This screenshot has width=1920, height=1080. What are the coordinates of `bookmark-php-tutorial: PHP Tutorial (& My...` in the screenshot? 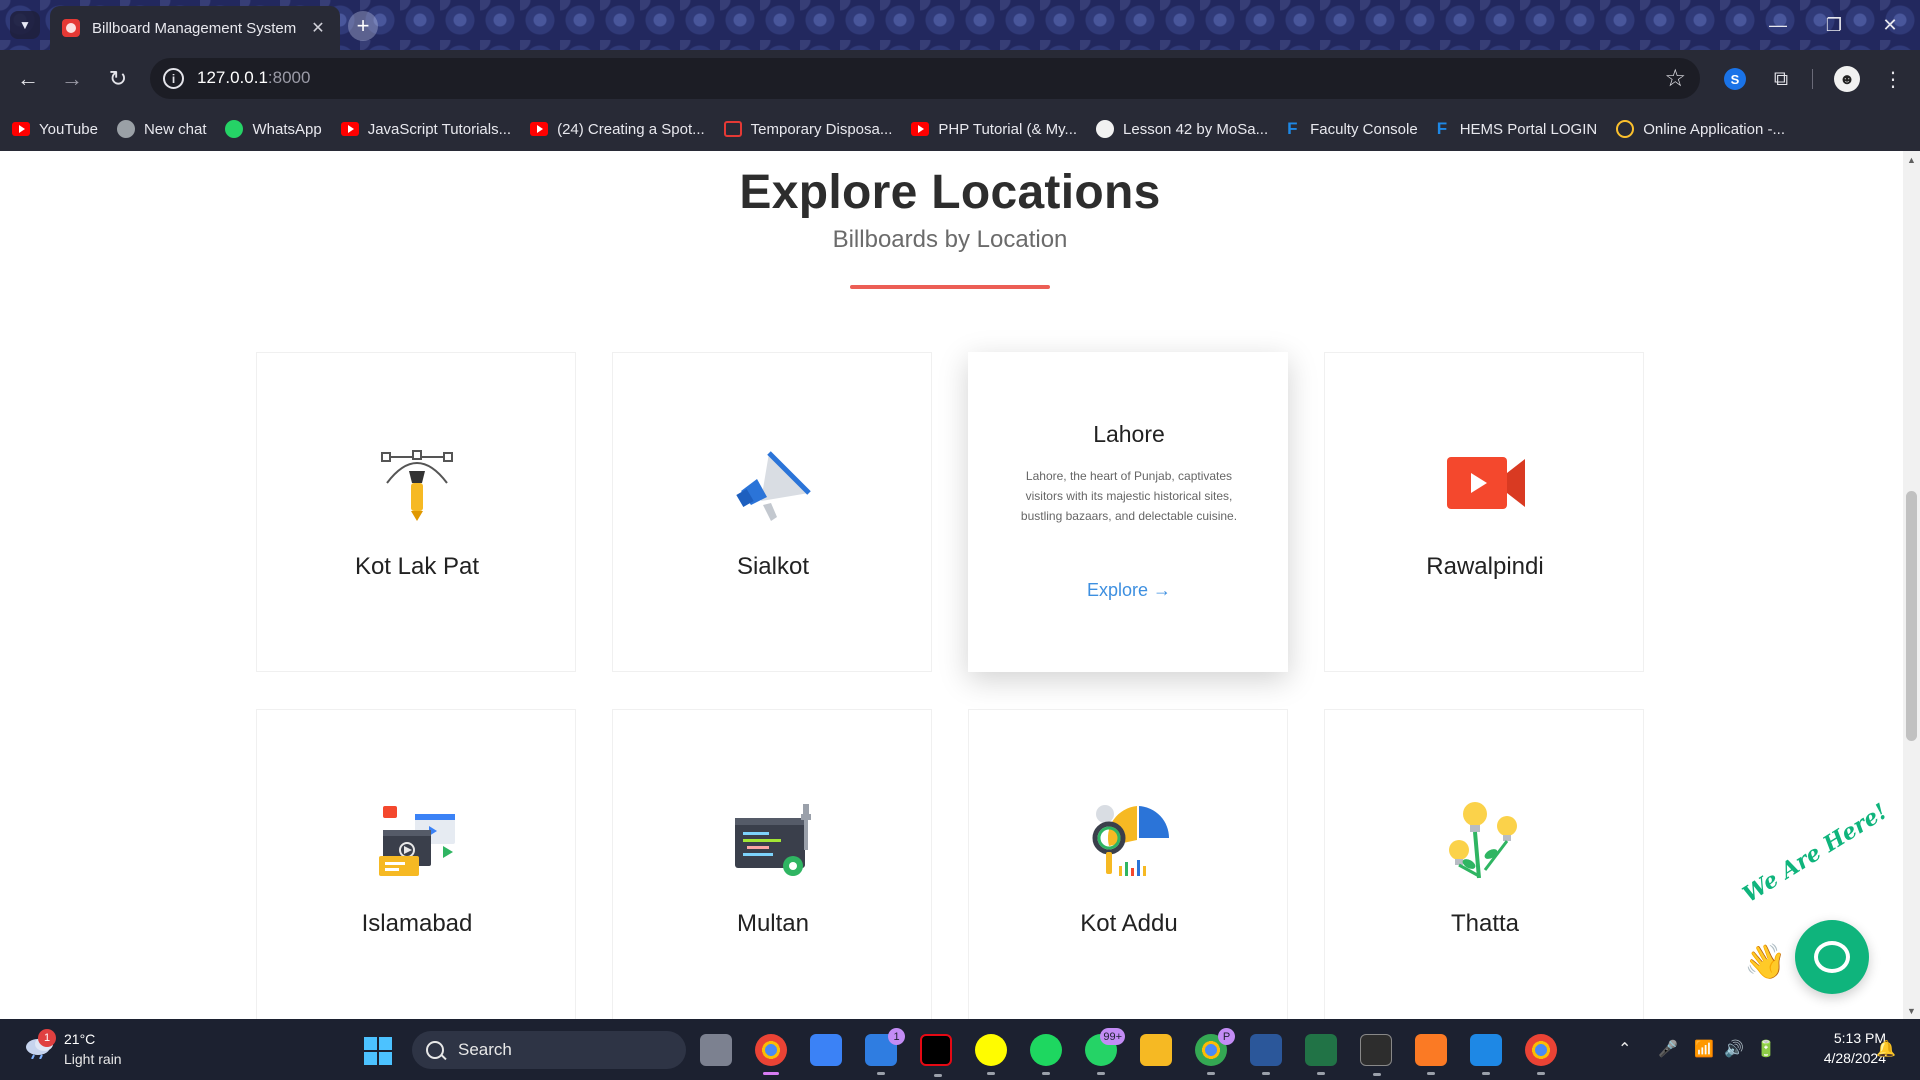 It's located at (994, 129).